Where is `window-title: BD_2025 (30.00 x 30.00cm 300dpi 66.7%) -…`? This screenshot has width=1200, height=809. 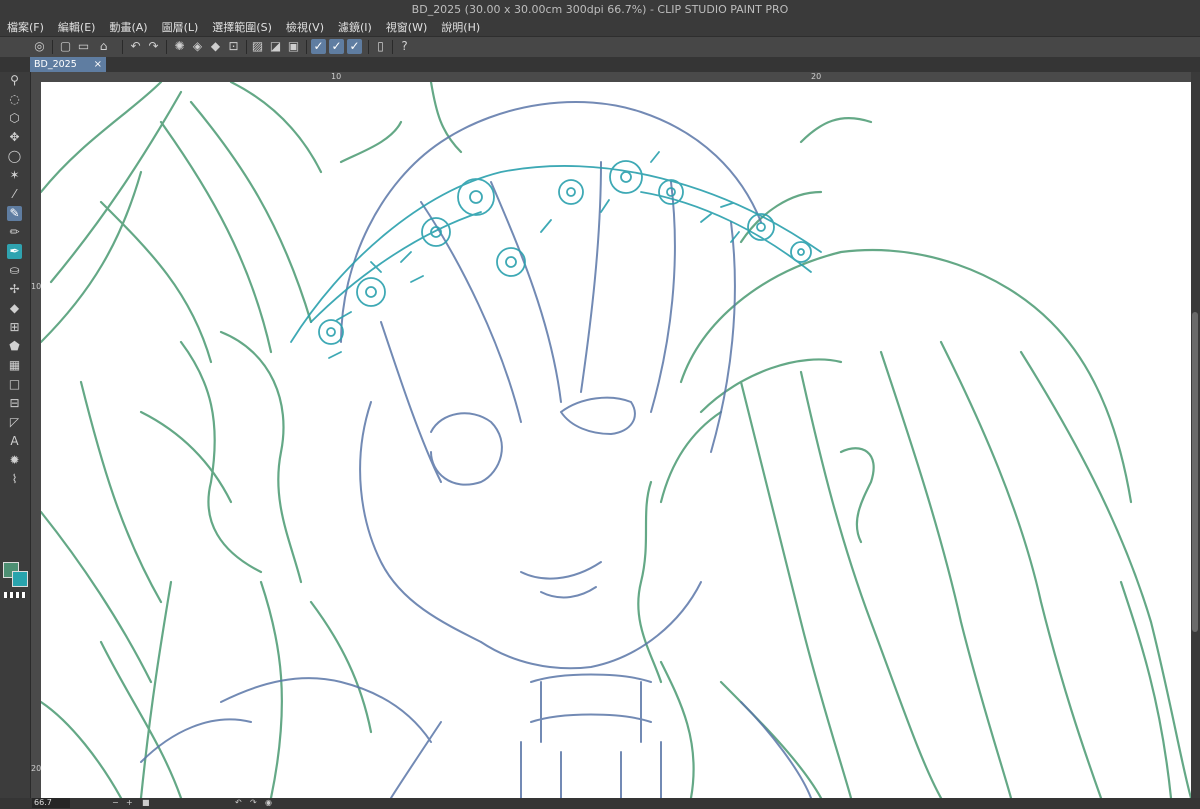 window-title: BD_2025 (30.00 x 30.00cm 300dpi 66.7%) -… is located at coordinates (600, 9).